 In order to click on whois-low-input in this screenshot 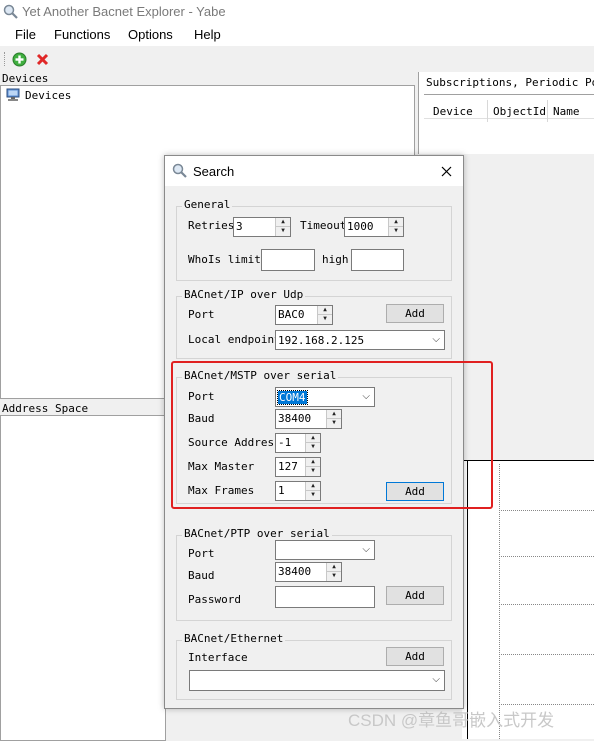, I will do `click(288, 260)`.